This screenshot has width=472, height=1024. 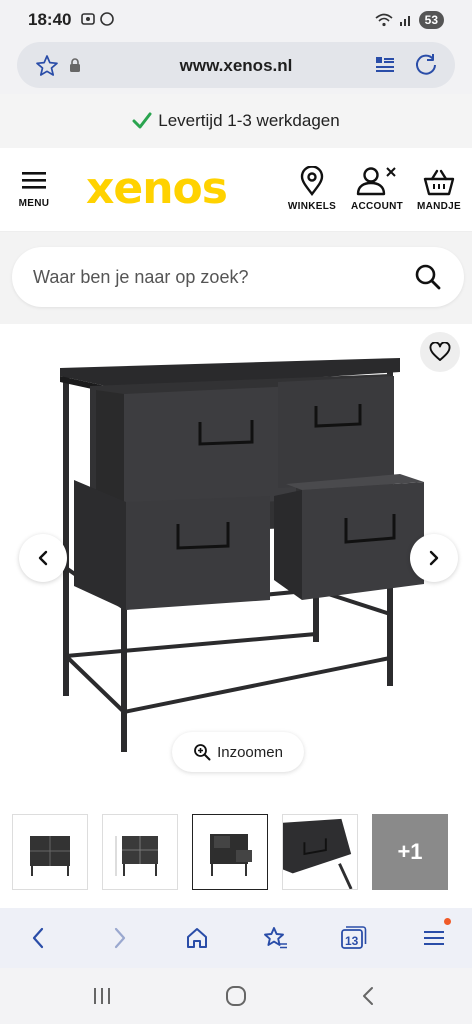 I want to click on previous-image-button, so click(x=43, y=558).